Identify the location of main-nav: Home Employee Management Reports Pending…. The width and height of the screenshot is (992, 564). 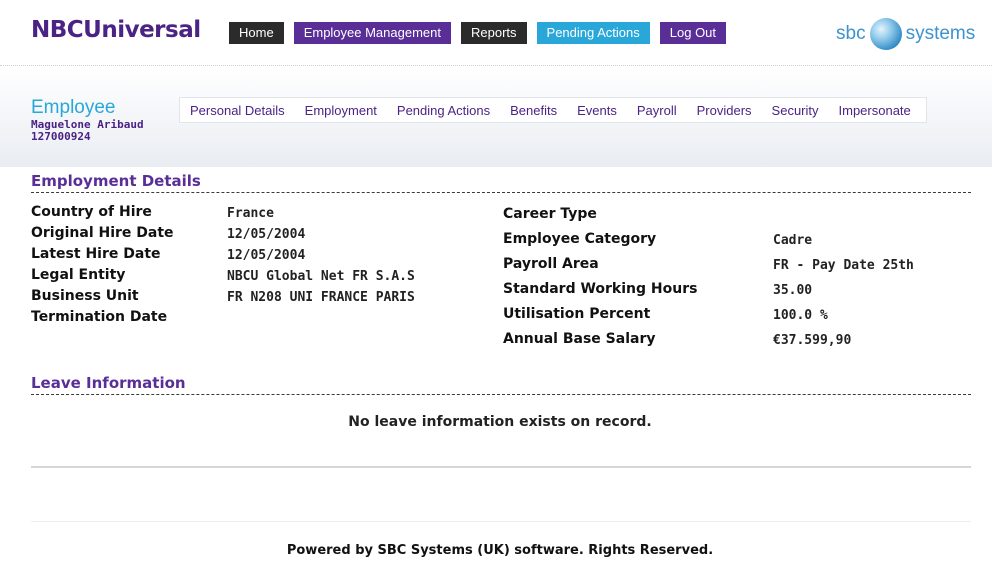
(478, 33).